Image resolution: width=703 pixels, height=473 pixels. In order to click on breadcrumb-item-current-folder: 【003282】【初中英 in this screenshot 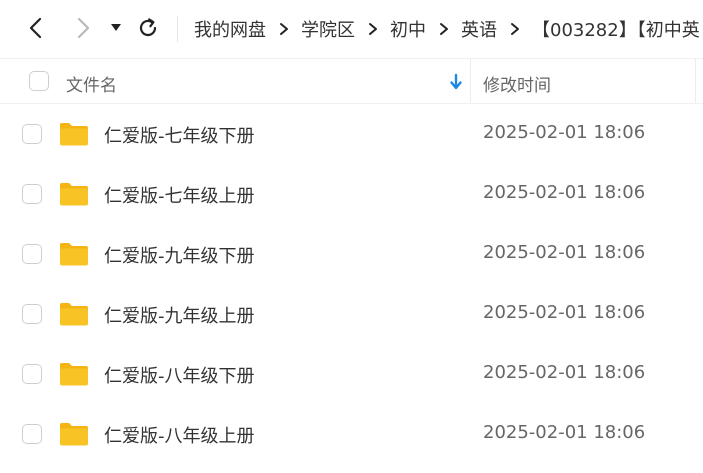, I will do `click(616, 29)`.